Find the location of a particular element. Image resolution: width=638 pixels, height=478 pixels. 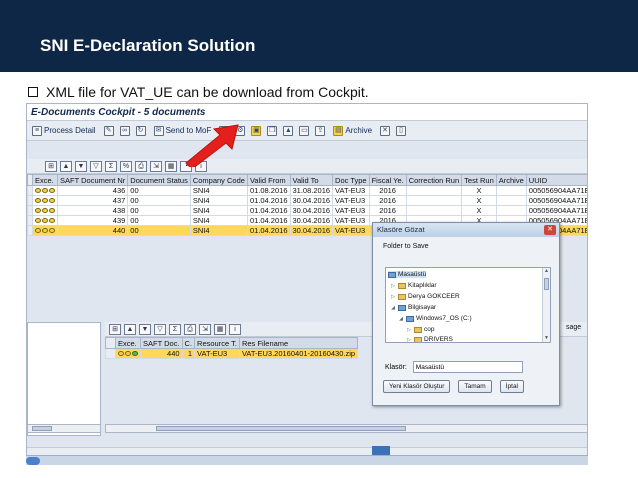

new-folder-button: Yeni Klasör Oluştur is located at coordinates (417, 386).